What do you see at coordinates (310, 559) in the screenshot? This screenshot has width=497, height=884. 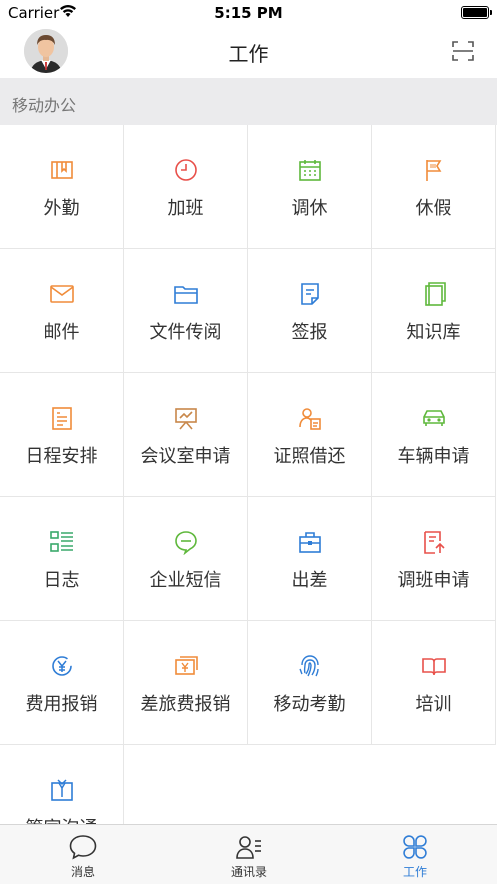 I see `grid-item-14: 出差` at bounding box center [310, 559].